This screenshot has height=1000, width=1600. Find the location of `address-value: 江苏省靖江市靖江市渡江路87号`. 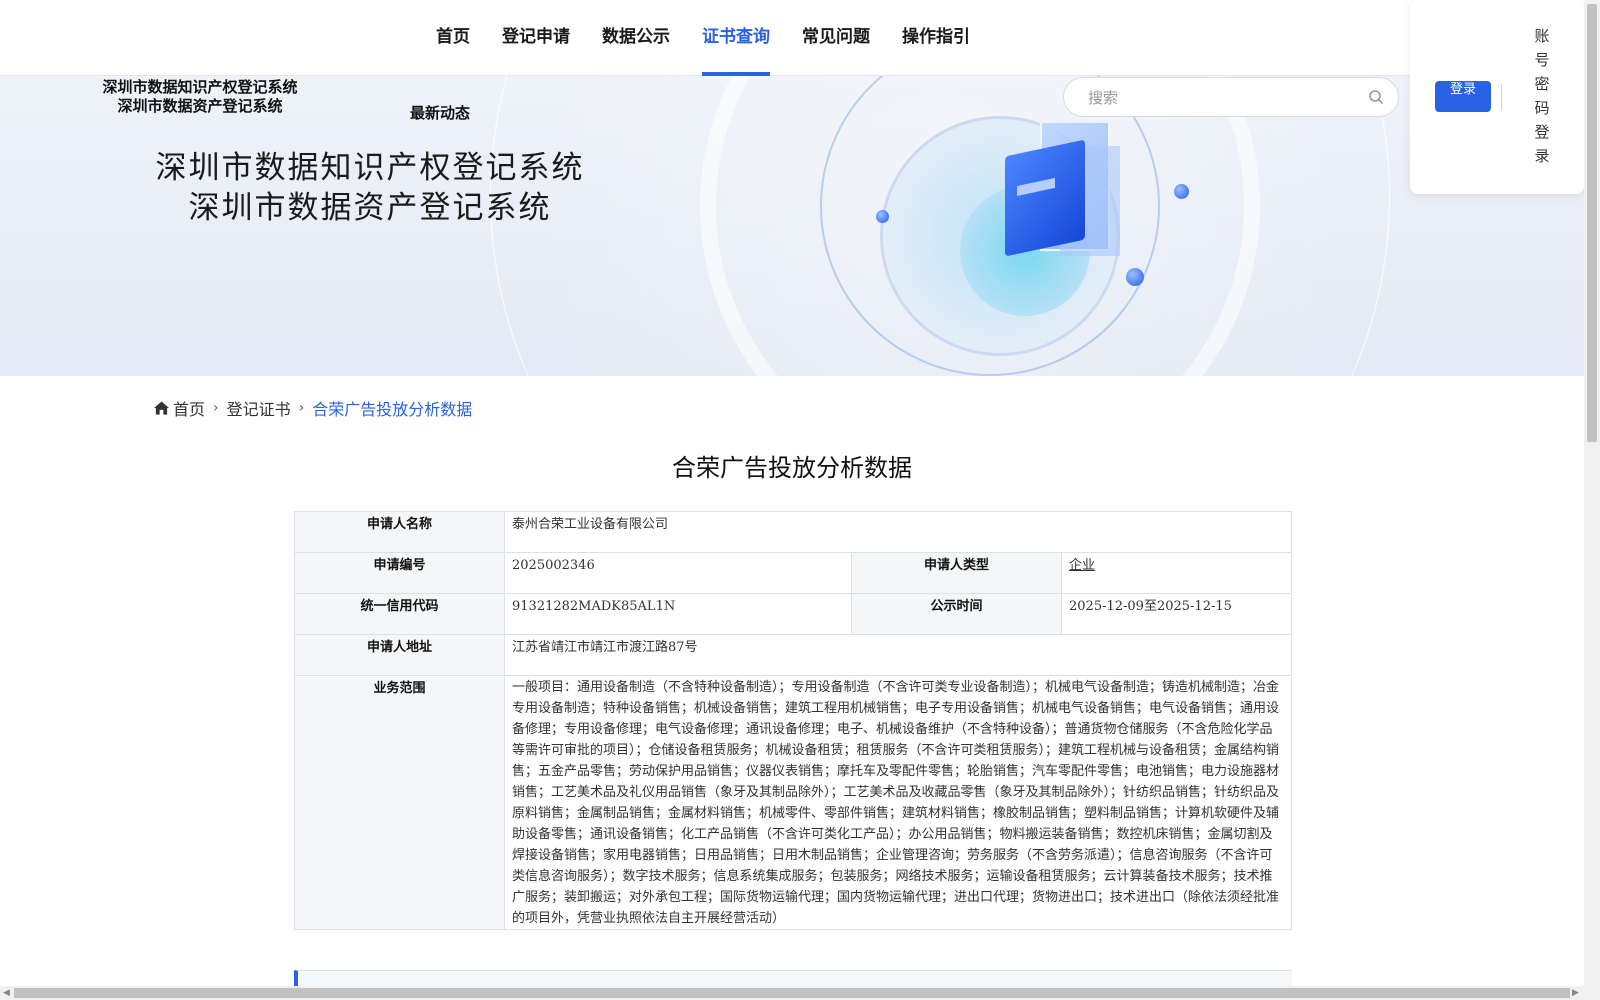

address-value: 江苏省靖江市靖江市渡江路87号 is located at coordinates (898, 655).